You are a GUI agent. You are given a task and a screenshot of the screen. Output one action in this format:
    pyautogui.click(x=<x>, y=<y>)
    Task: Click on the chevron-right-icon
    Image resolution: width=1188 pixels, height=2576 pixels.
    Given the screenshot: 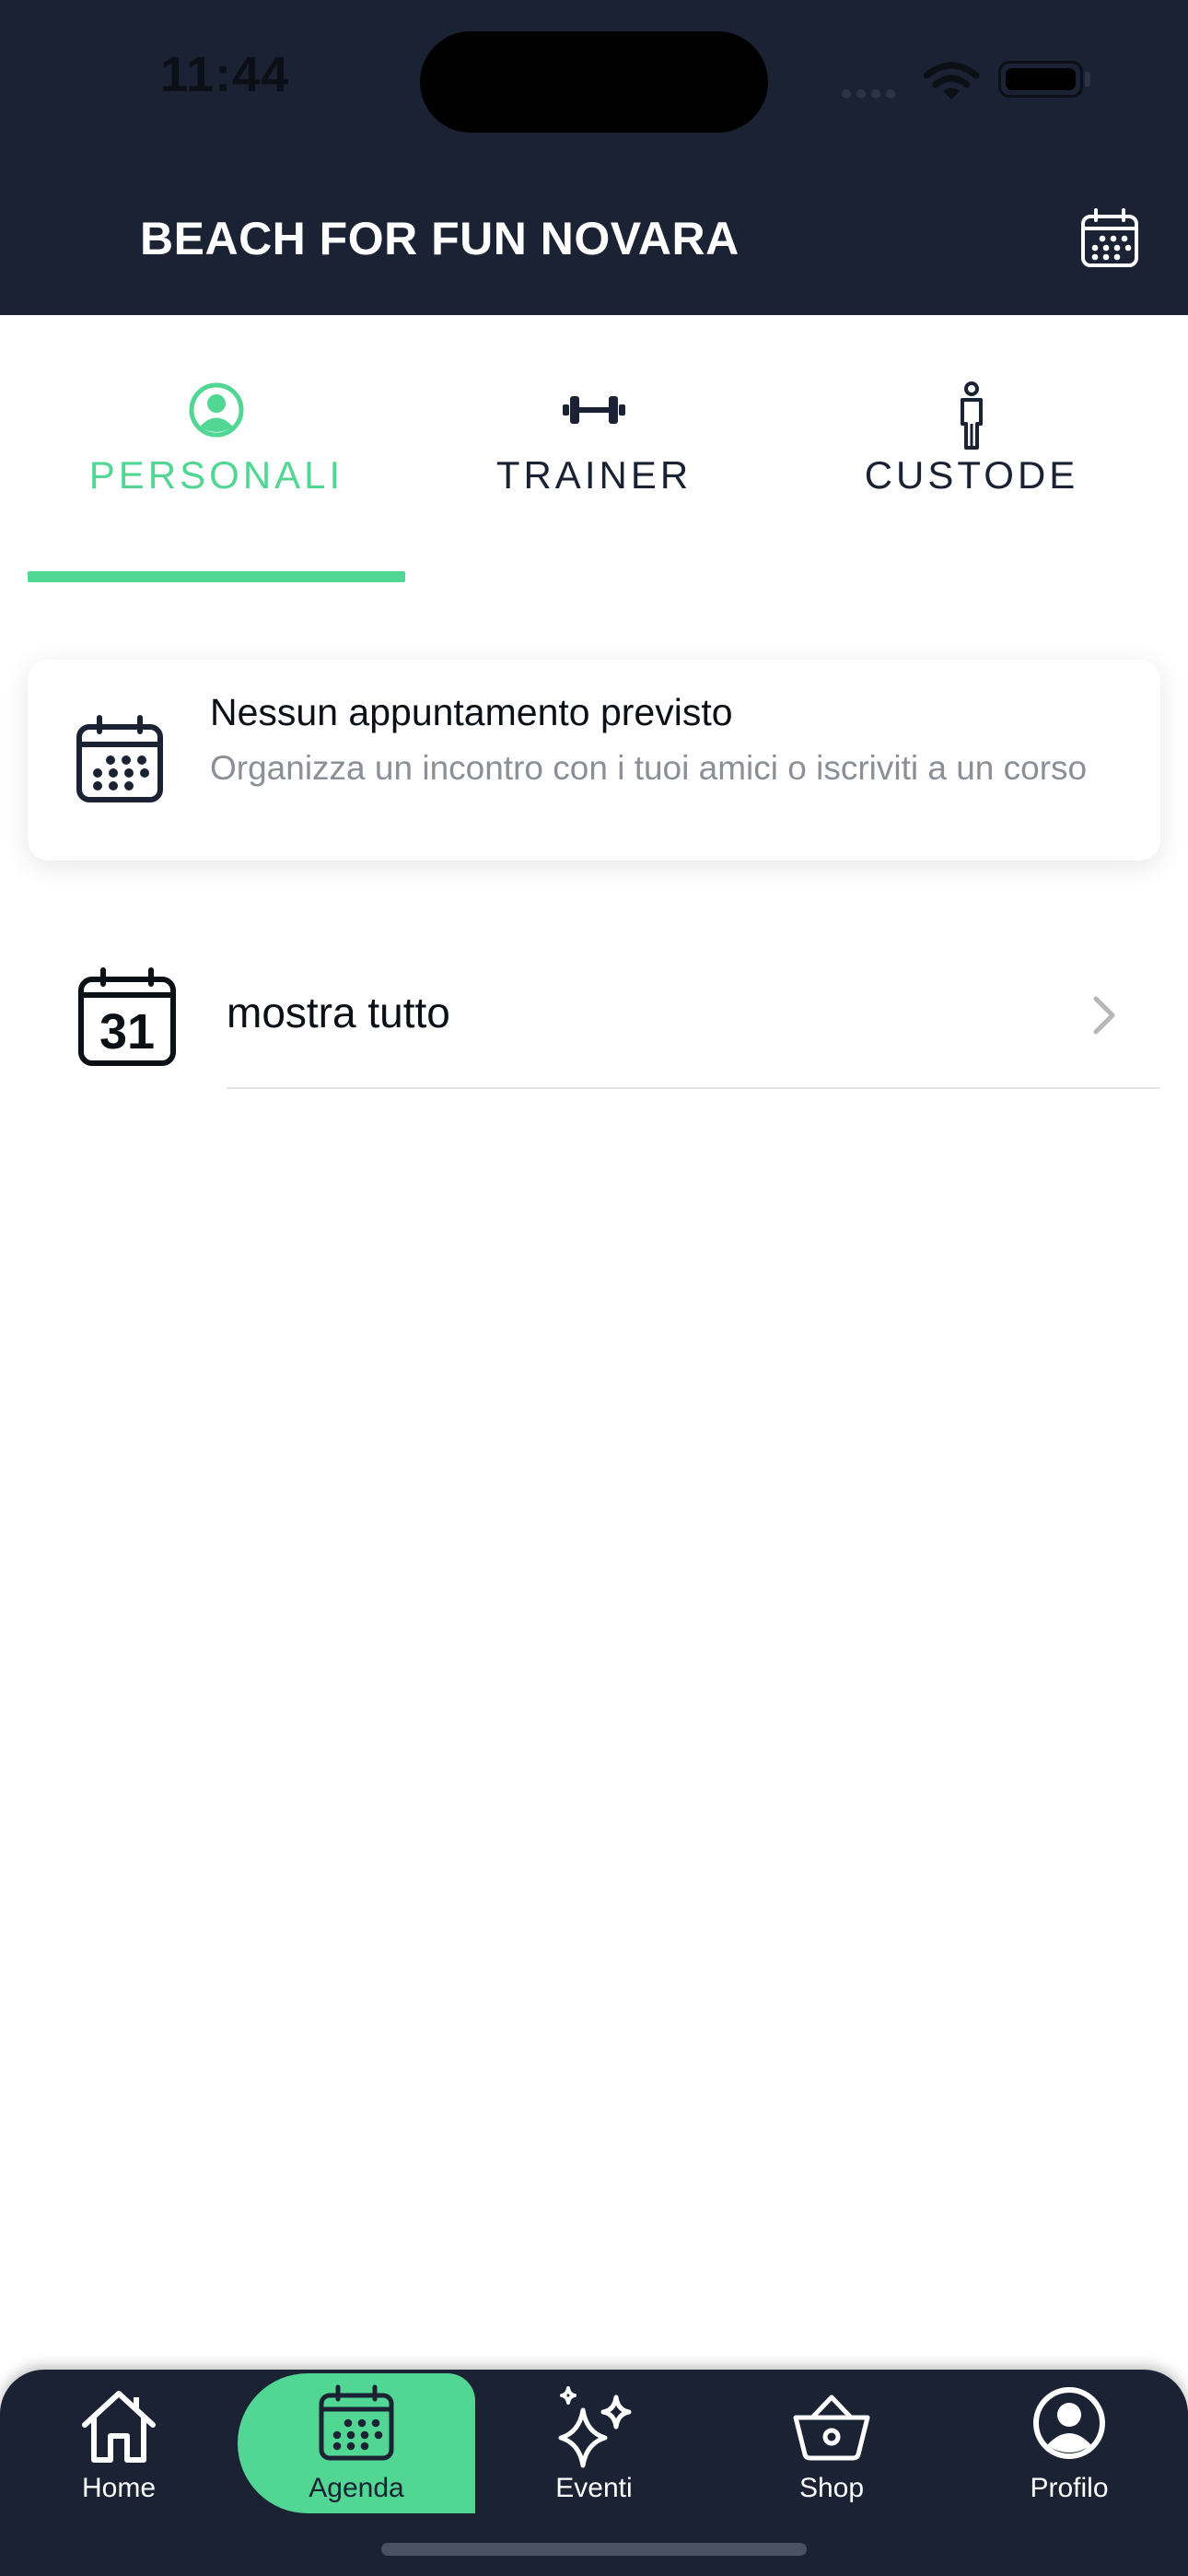 What is the action you would take?
    pyautogui.click(x=1104, y=1015)
    